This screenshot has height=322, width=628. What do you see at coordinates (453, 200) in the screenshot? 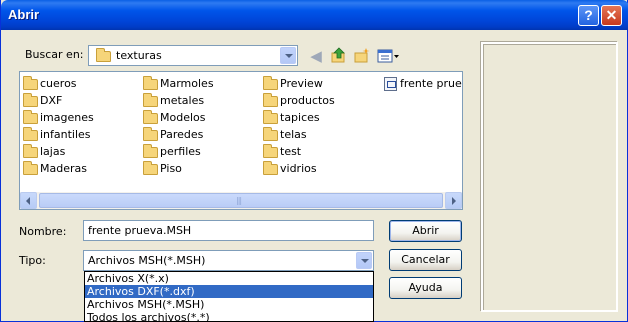
I see `scroll-right-icon` at bounding box center [453, 200].